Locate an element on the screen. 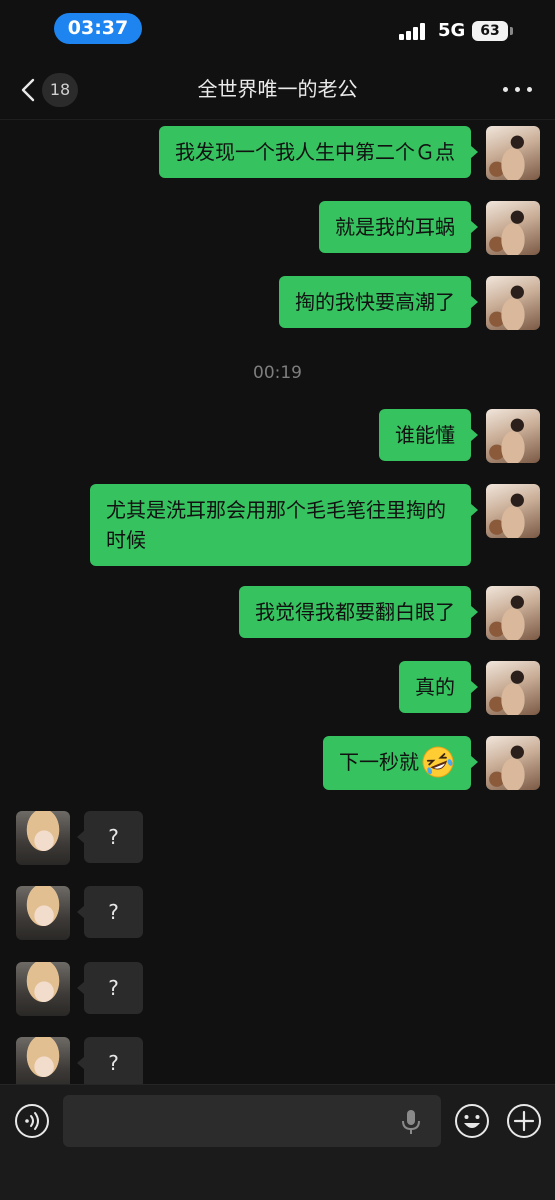  signal-icon is located at coordinates (414, 31).